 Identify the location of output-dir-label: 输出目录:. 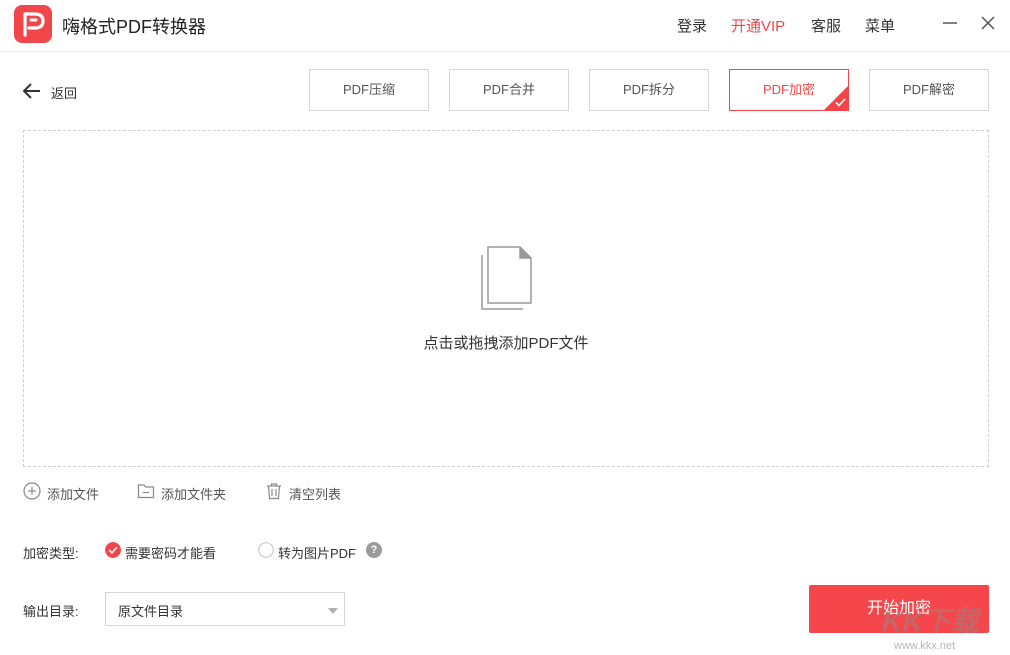
(51, 611).